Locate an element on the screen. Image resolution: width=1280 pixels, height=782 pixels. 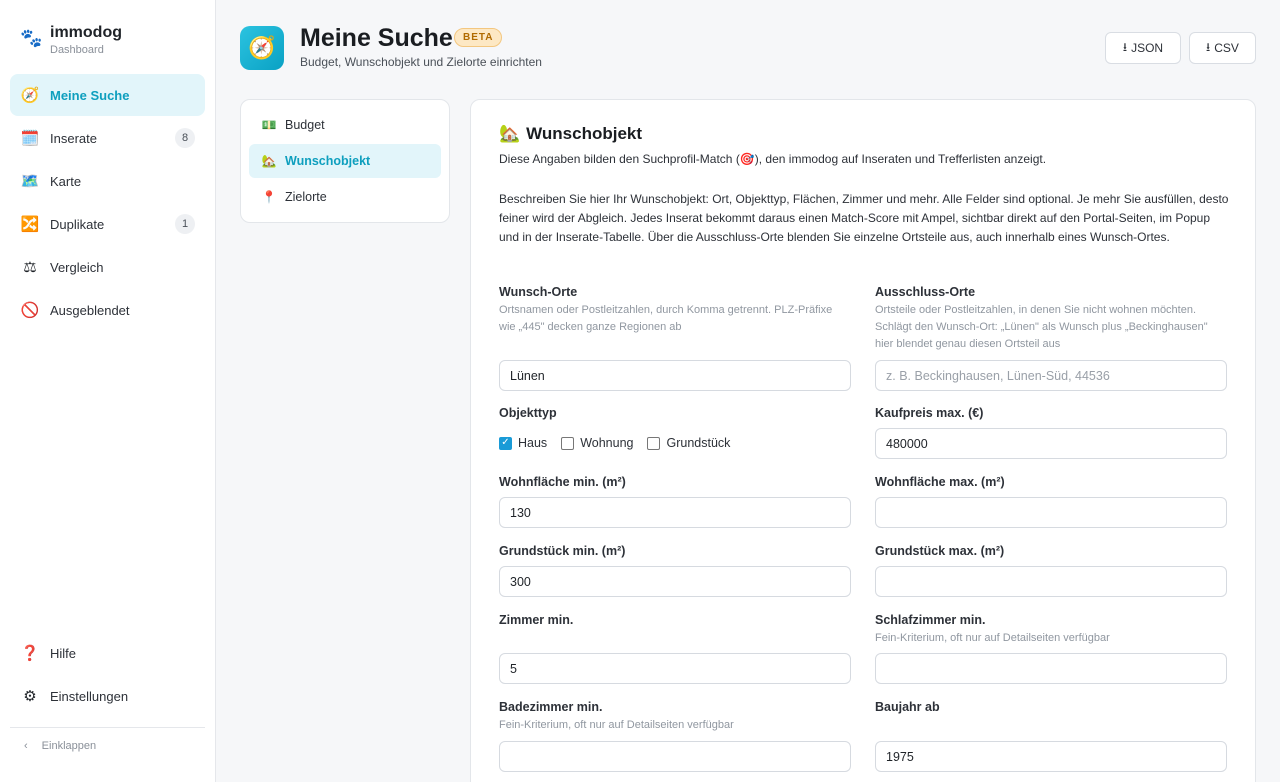
prohibited-icon: 🚫 is located at coordinates (30, 310).